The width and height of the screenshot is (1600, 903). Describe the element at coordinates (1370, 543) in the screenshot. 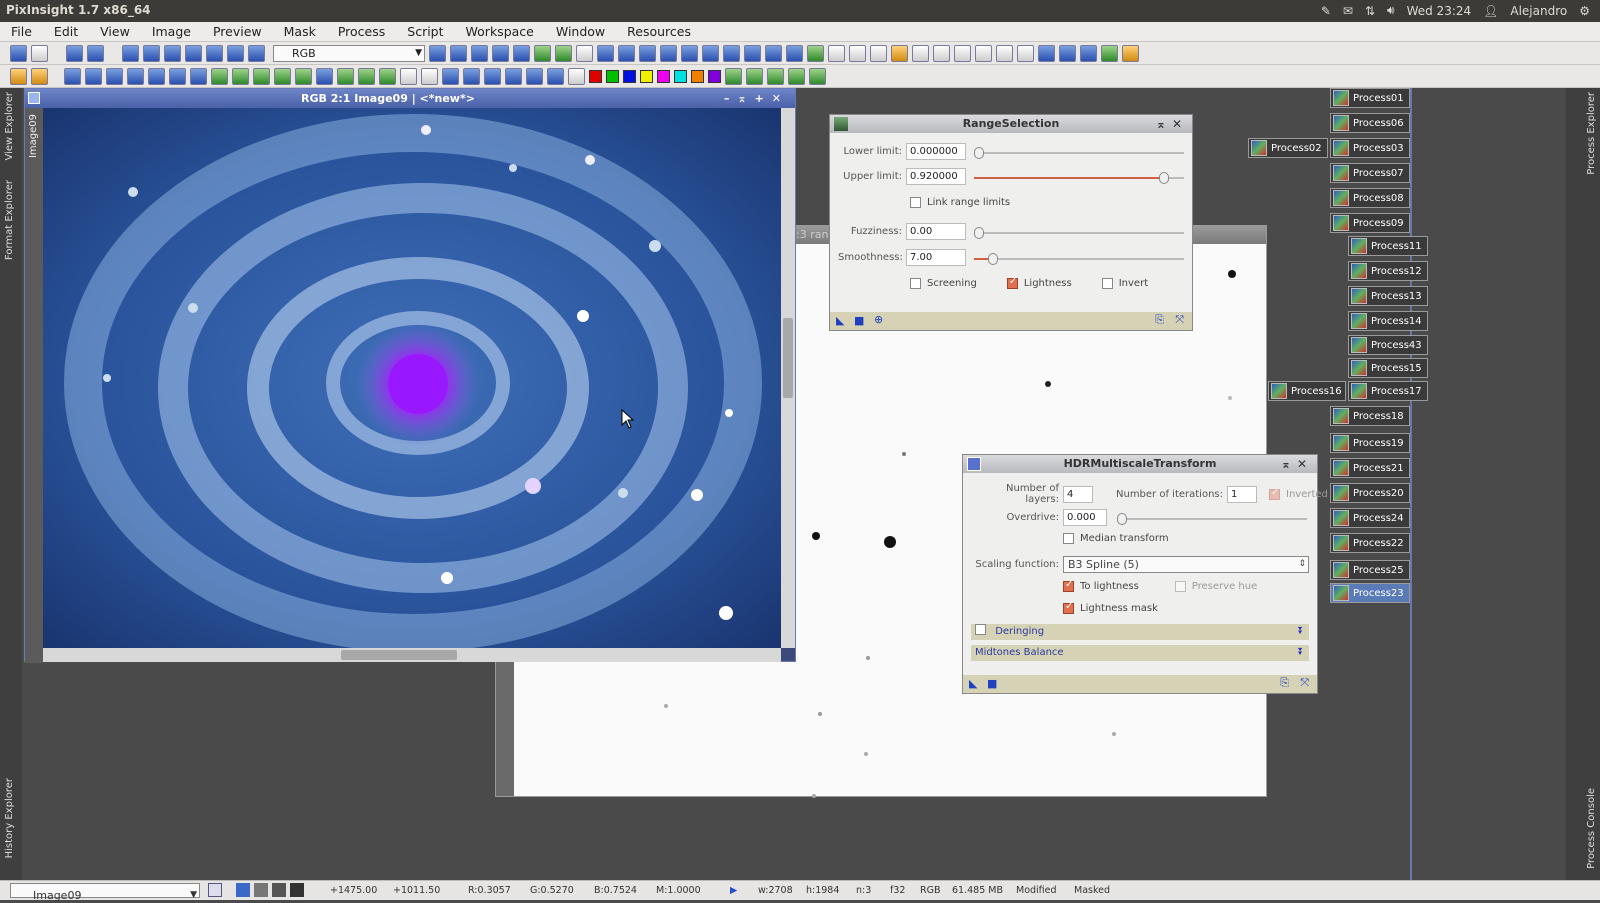

I see `process-icon-22: Process22` at that location.